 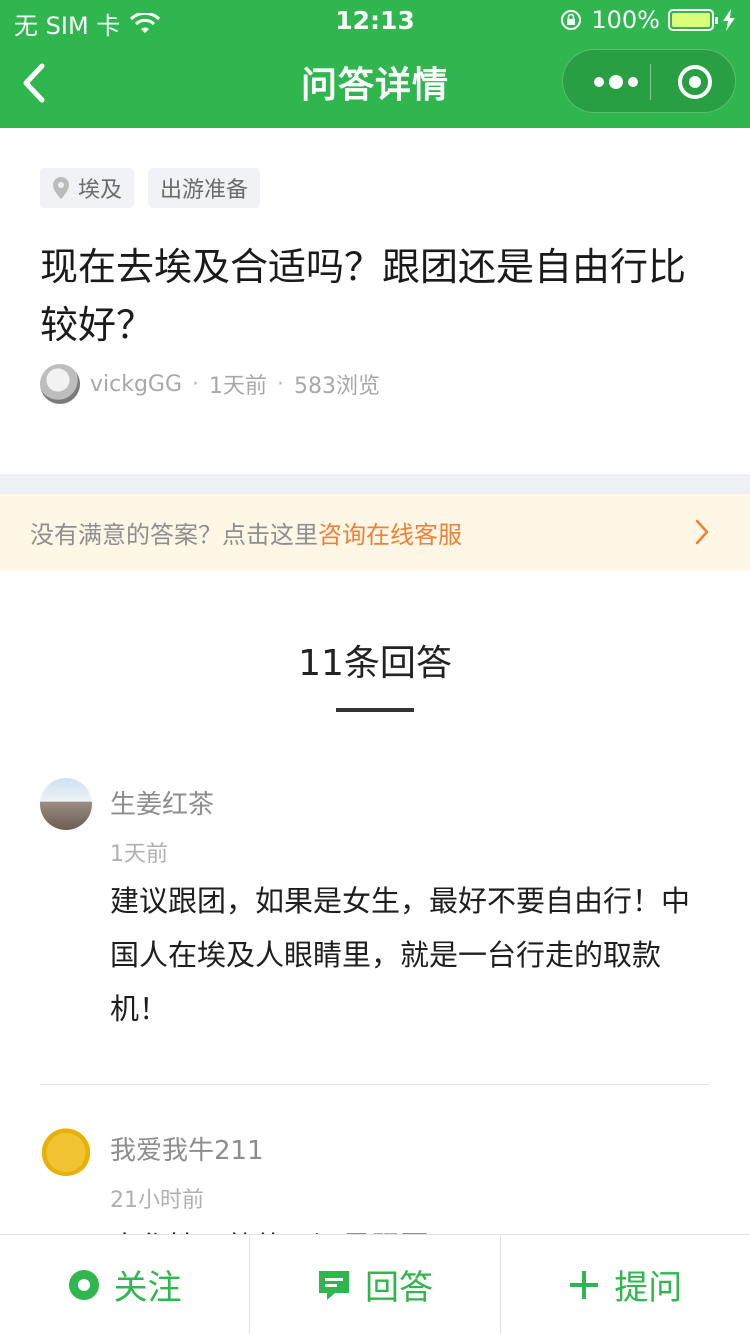 What do you see at coordinates (410, 1227) in the screenshot?
I see `answer-text: 大华性不熟的，还是跟团吧` at bounding box center [410, 1227].